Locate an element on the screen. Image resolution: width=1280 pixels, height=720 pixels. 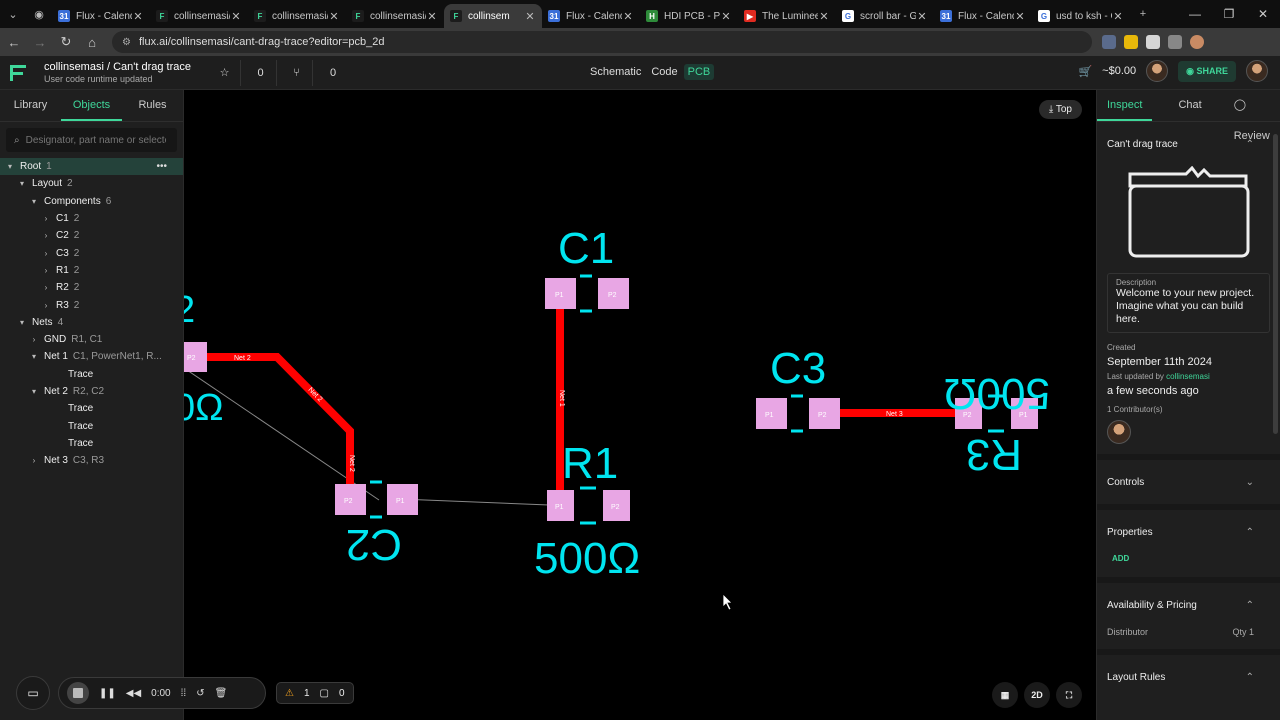
reload-icon: ↻ is located at coordinates (66, 42).